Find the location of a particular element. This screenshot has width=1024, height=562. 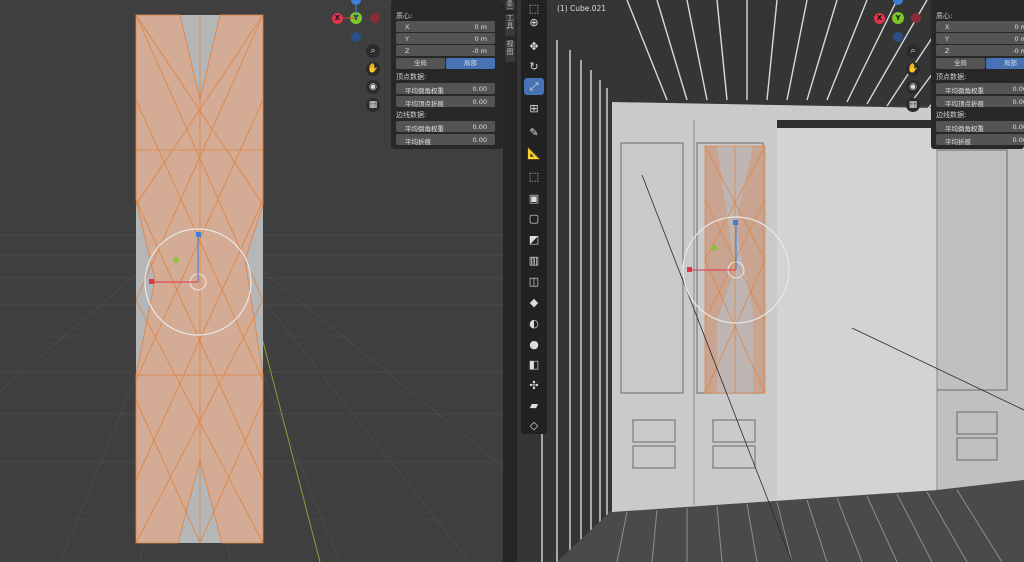

inset-icon: ▢ is located at coordinates (534, 218).